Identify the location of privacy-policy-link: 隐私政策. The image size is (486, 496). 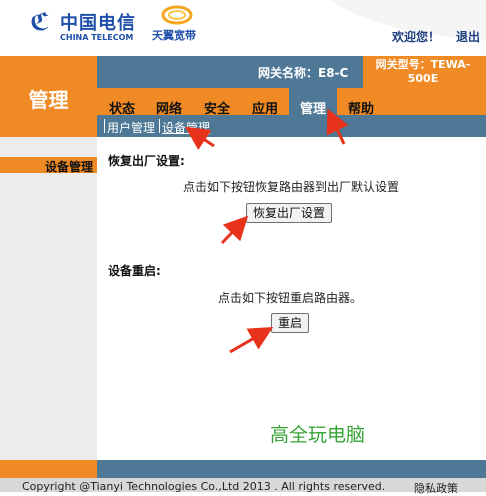
(436, 488).